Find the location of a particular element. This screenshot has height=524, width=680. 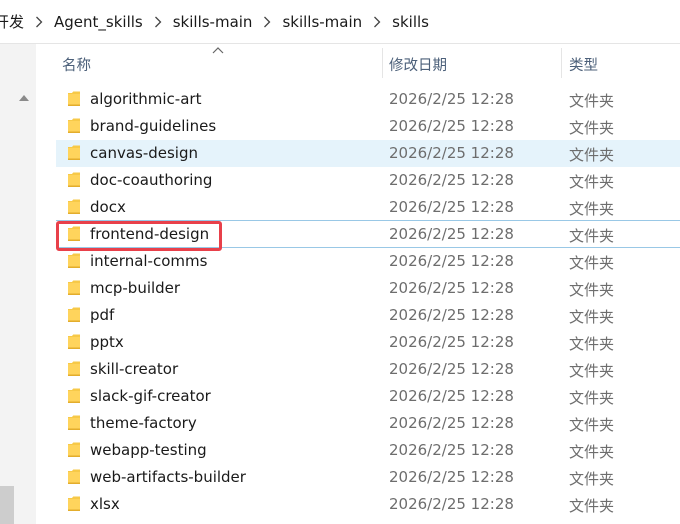

file-name: brand-guidelines is located at coordinates (153, 126).